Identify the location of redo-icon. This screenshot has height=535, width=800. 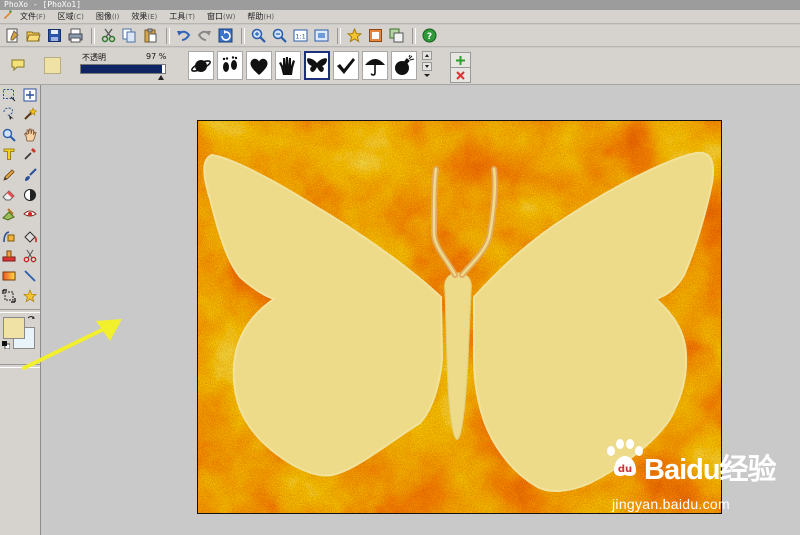
(204, 35).